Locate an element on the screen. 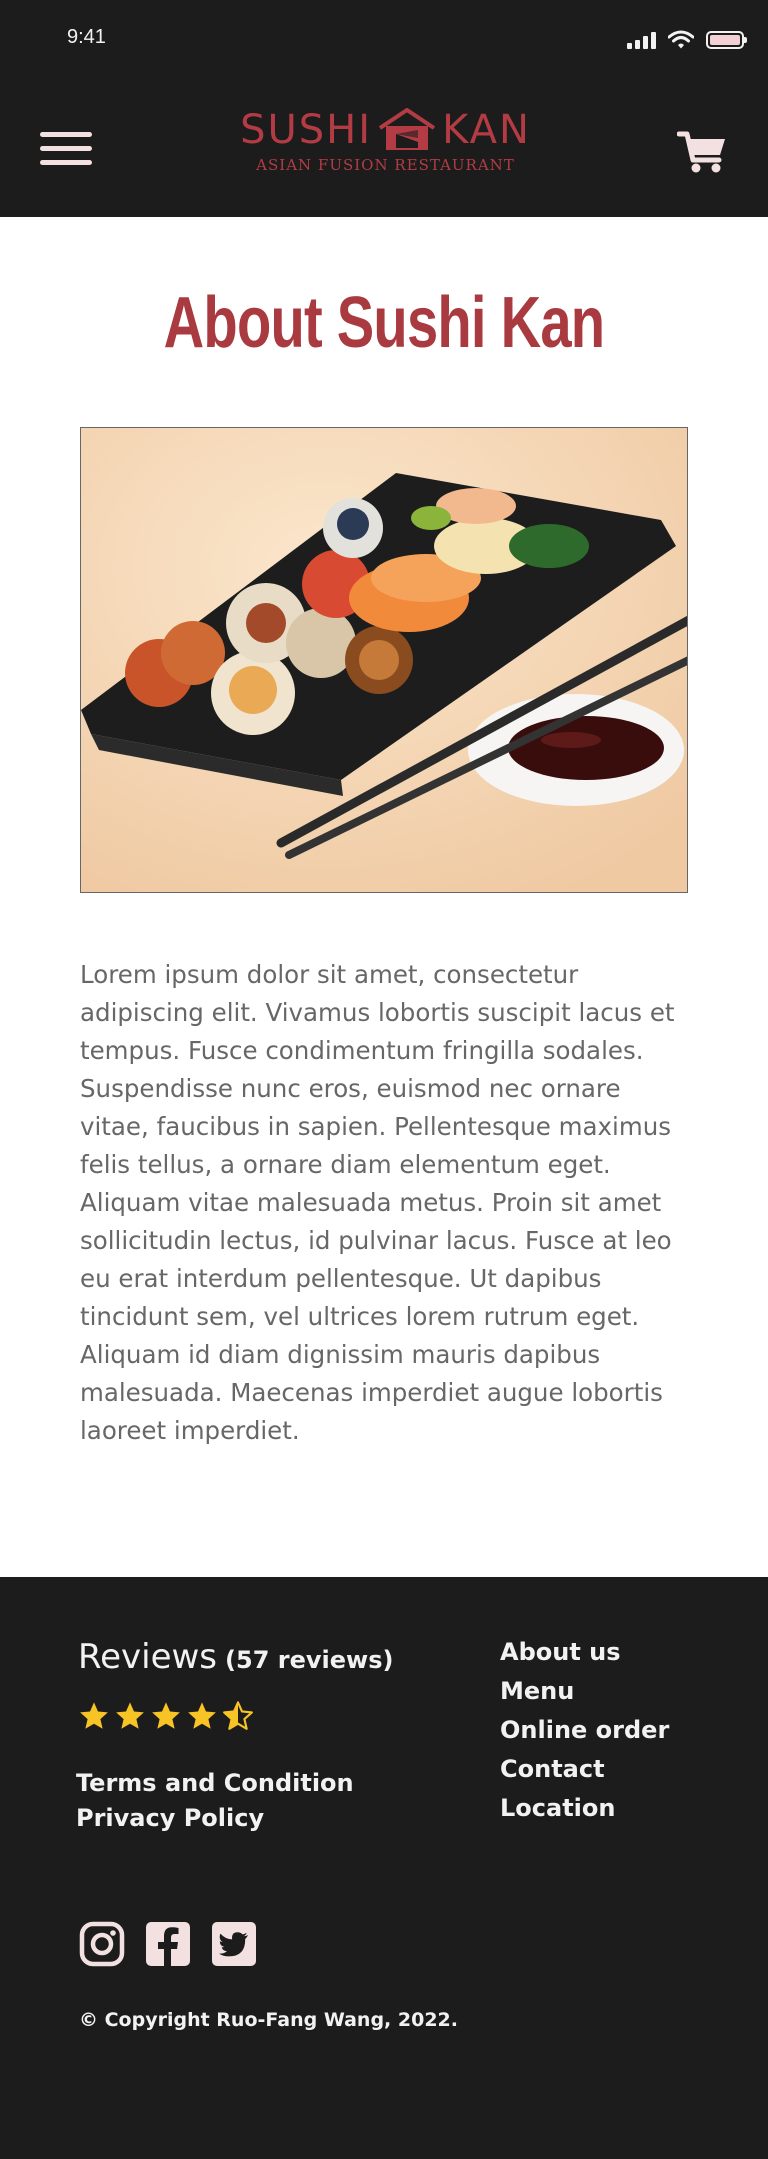 The height and width of the screenshot is (2159, 768). logo-title-left: SUSHI is located at coordinates (306, 130).